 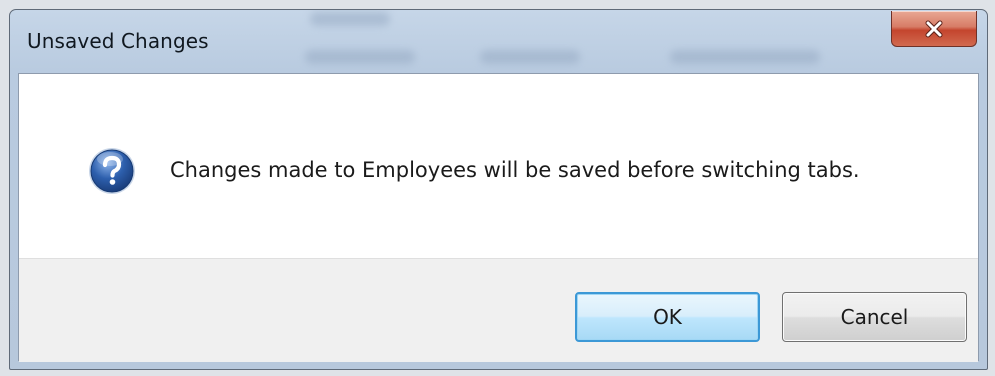 What do you see at coordinates (667, 317) in the screenshot?
I see `ok-button: OK` at bounding box center [667, 317].